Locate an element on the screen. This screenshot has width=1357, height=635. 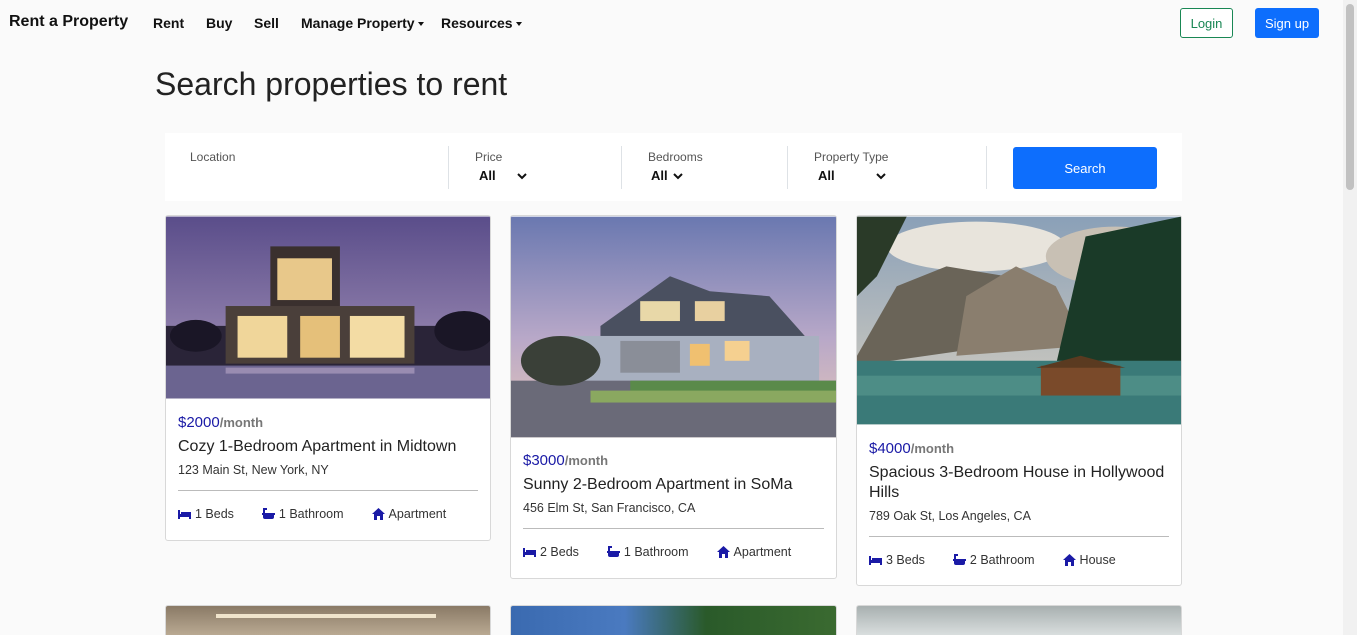
nav-resources: Resources is located at coordinates (481, 23).